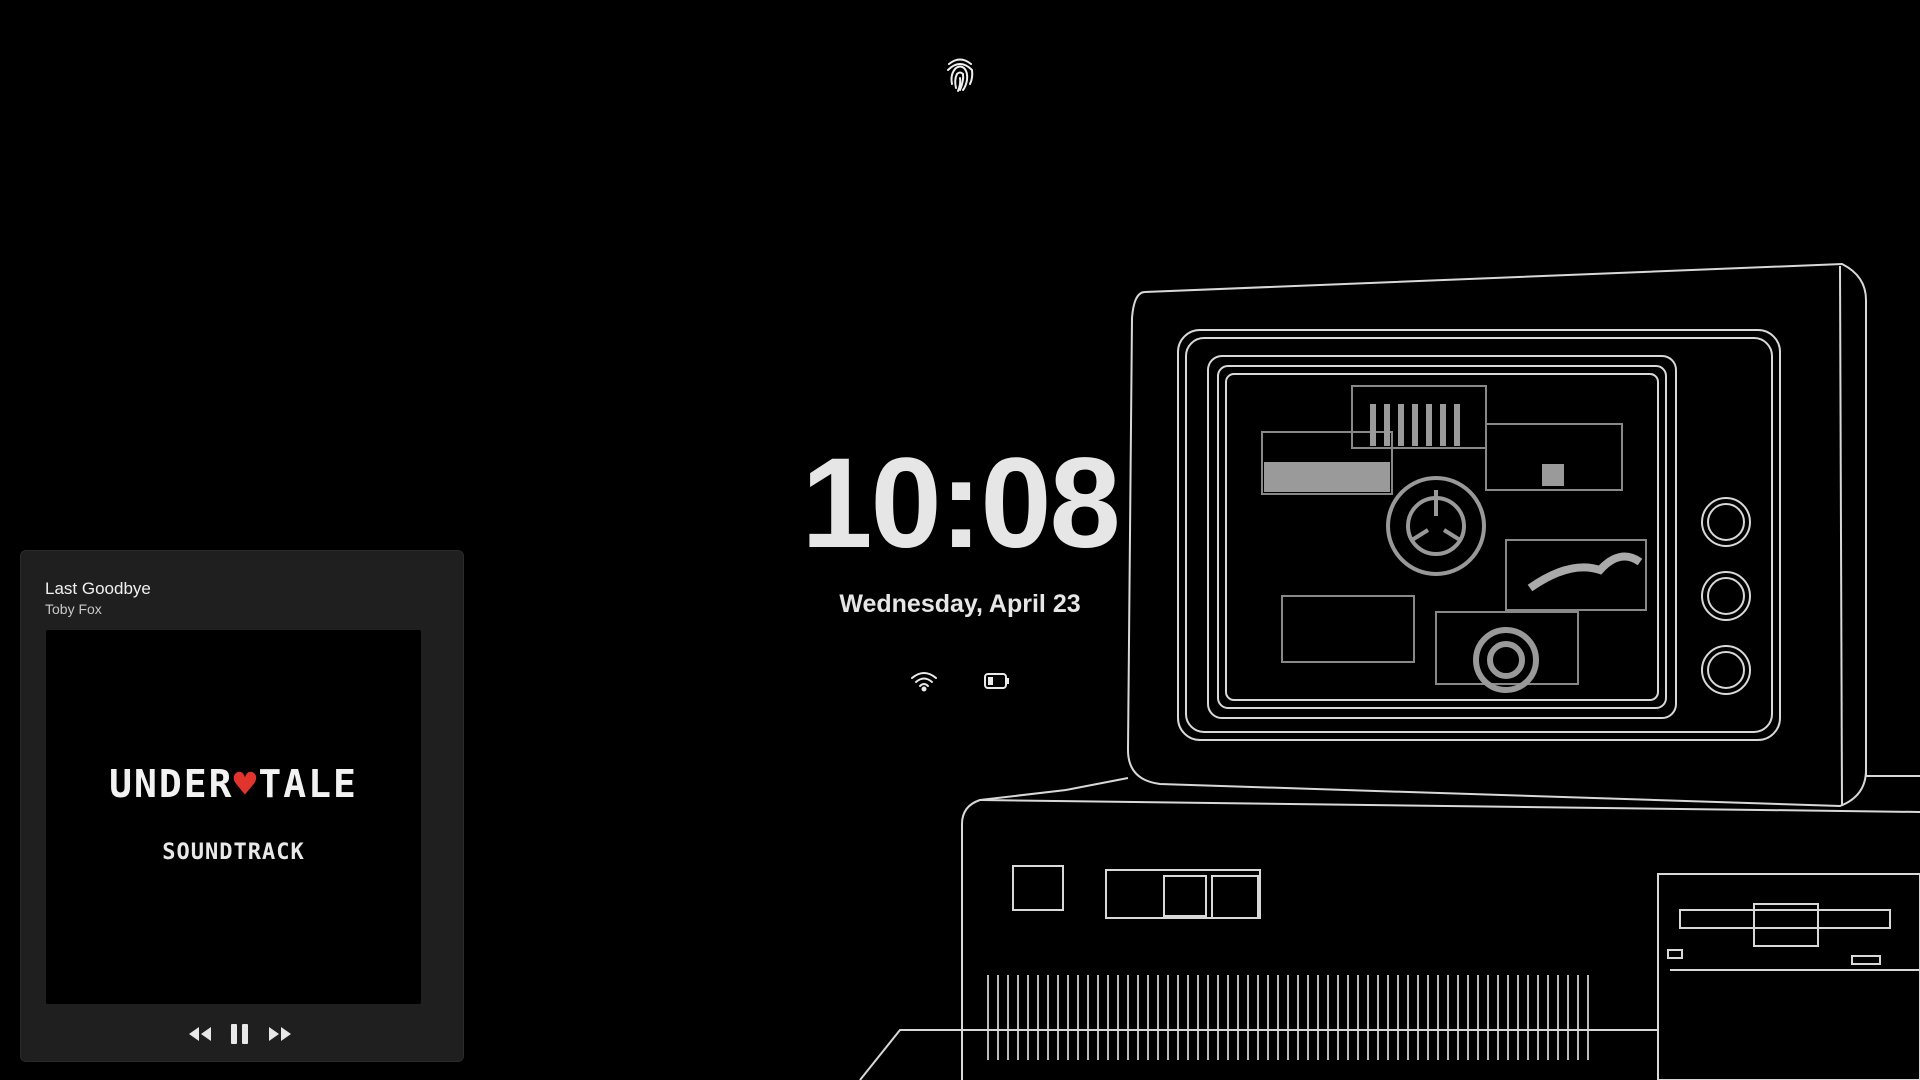  I want to click on track-artist: Toby Fox, so click(73, 609).